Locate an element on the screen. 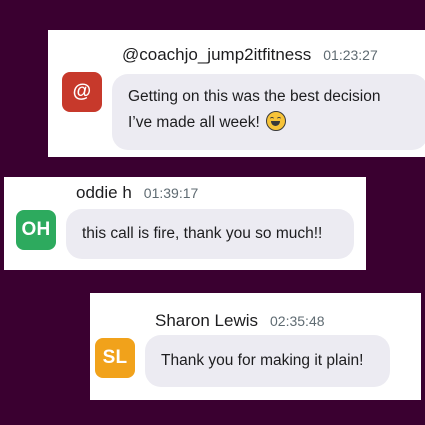 The image size is (425, 425). message-text: Thank you for making it plain! is located at coordinates (262, 360).